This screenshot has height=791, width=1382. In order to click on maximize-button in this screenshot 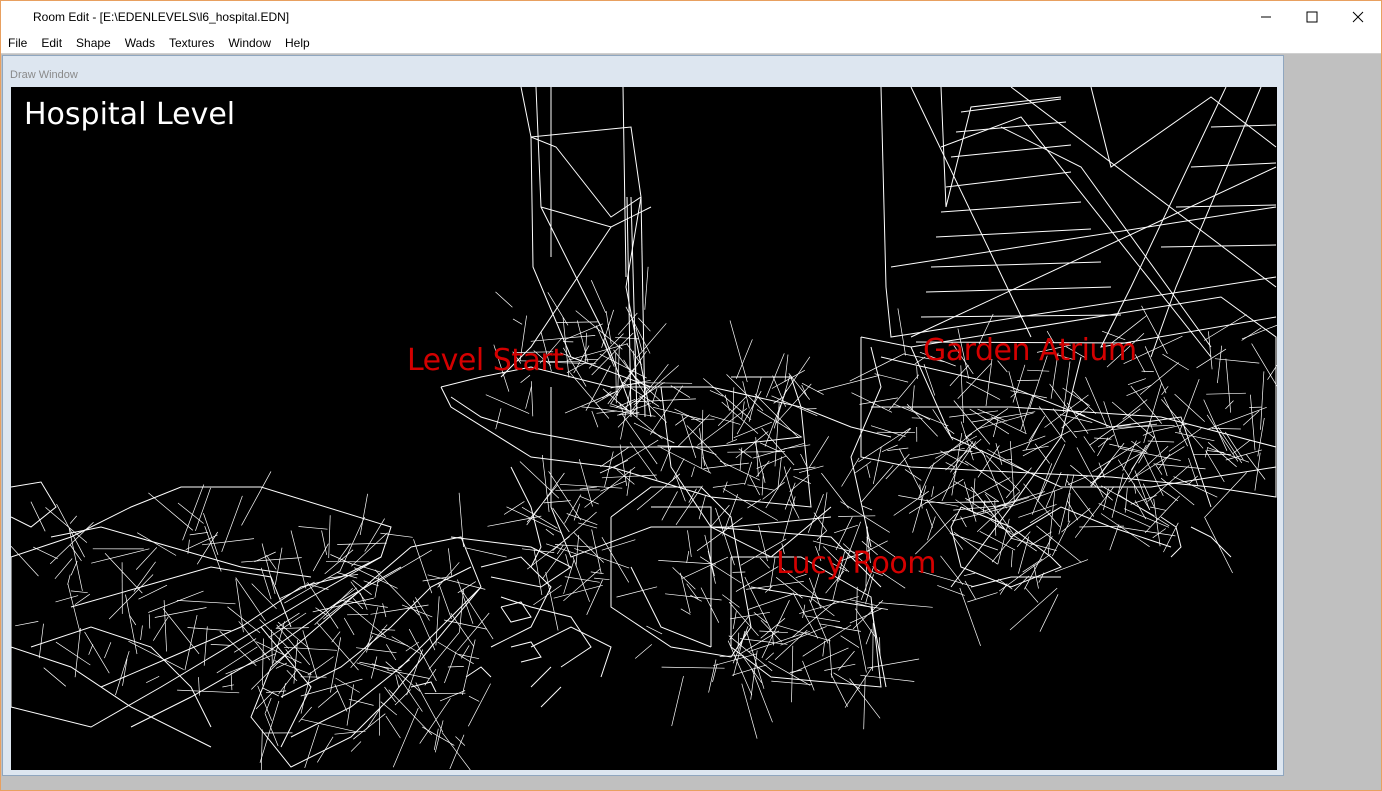, I will do `click(1312, 17)`.